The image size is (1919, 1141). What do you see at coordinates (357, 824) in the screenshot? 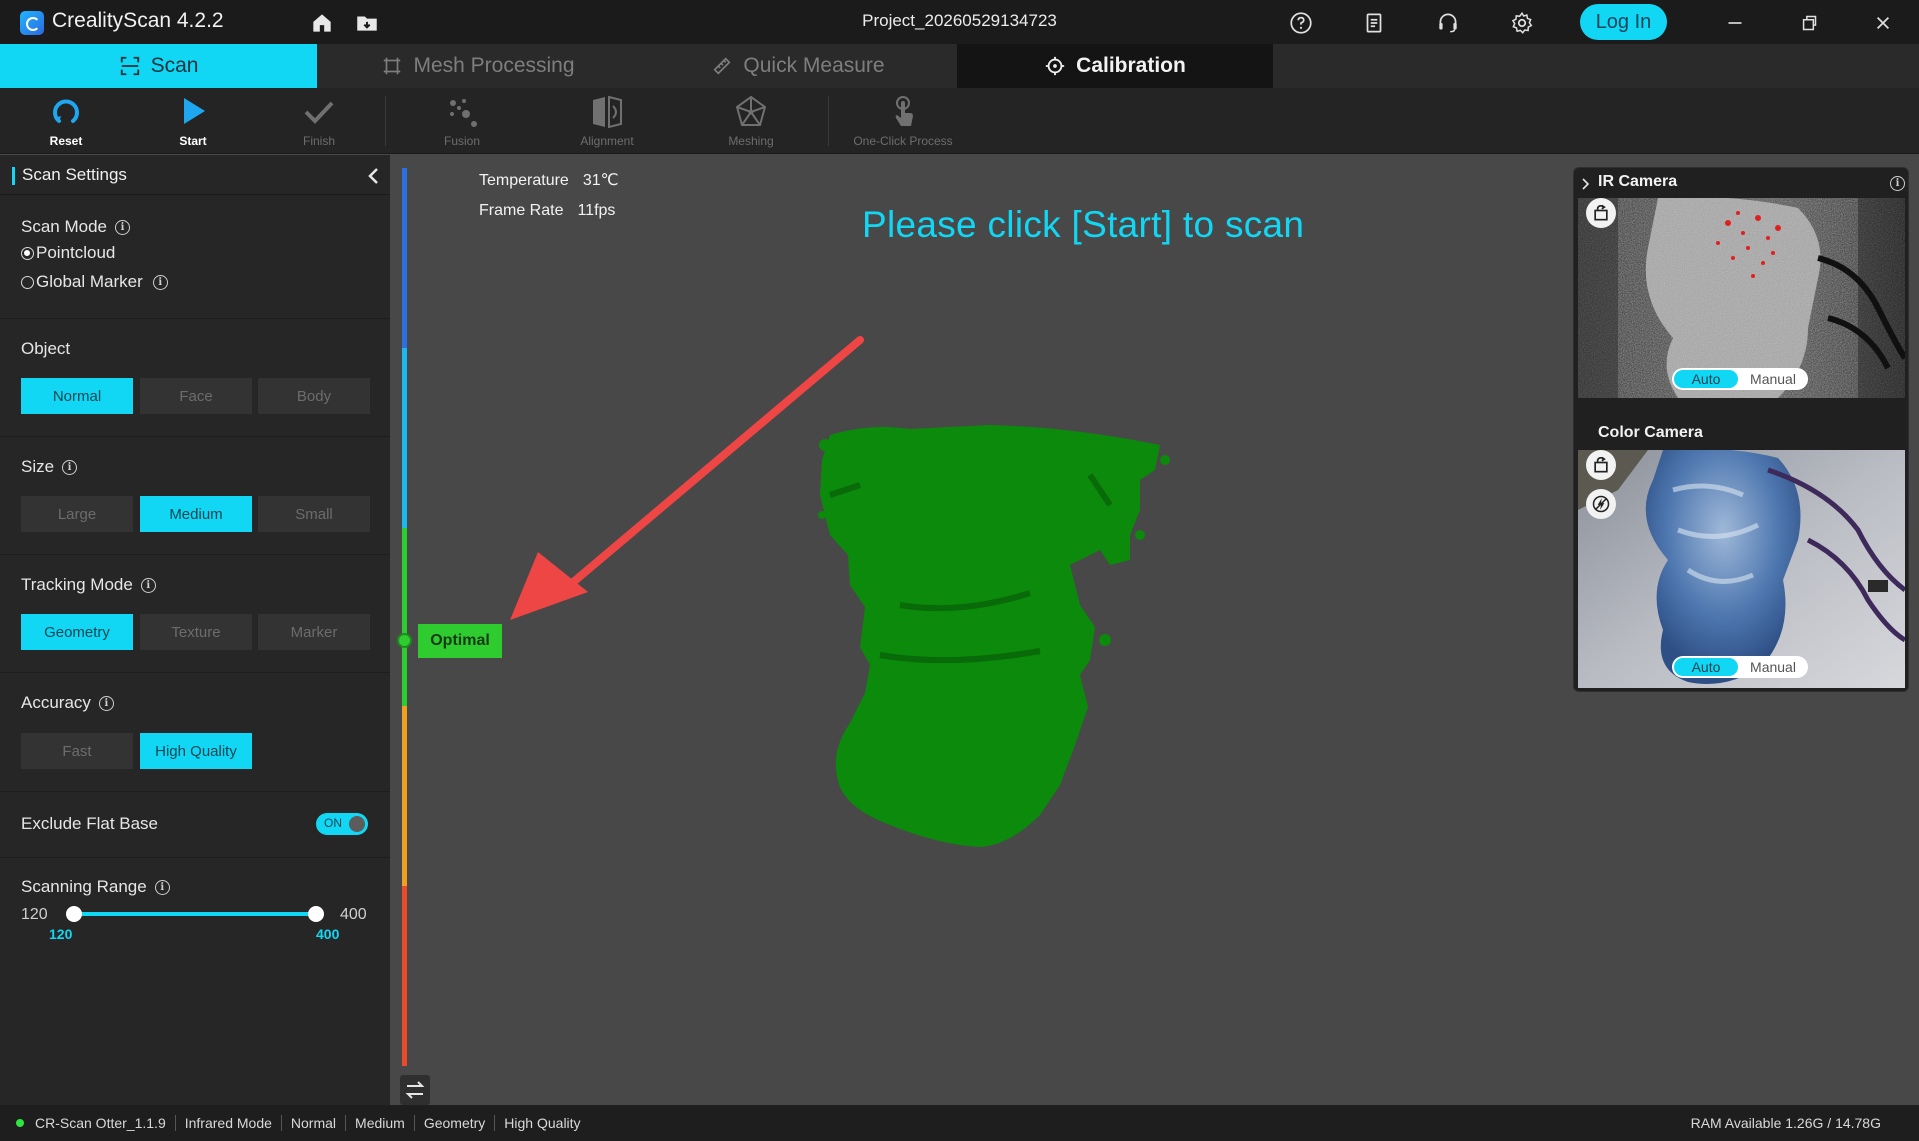
I see `toggle-knob` at bounding box center [357, 824].